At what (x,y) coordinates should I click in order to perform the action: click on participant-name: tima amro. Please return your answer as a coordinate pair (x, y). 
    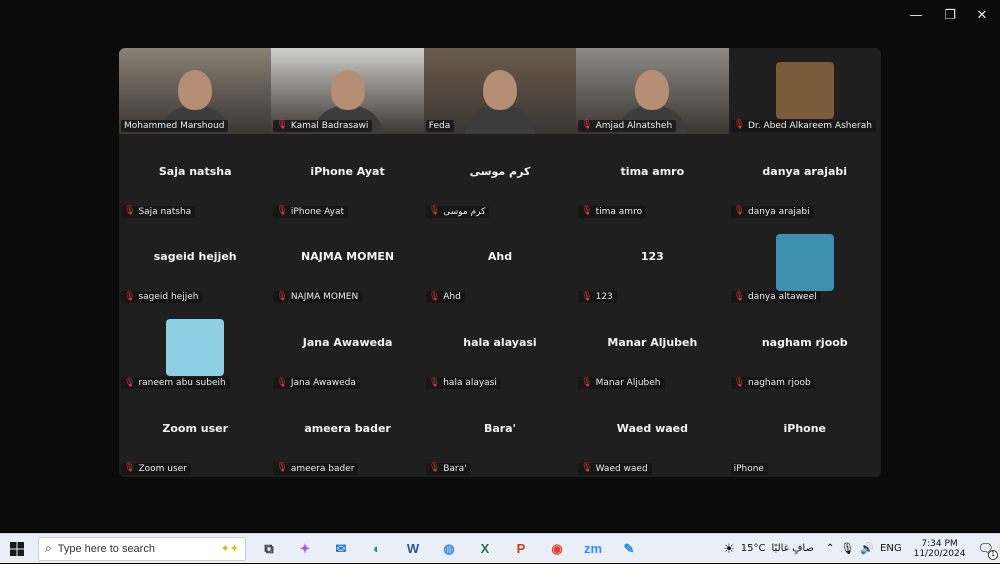
    Looking at the image, I should click on (652, 171).